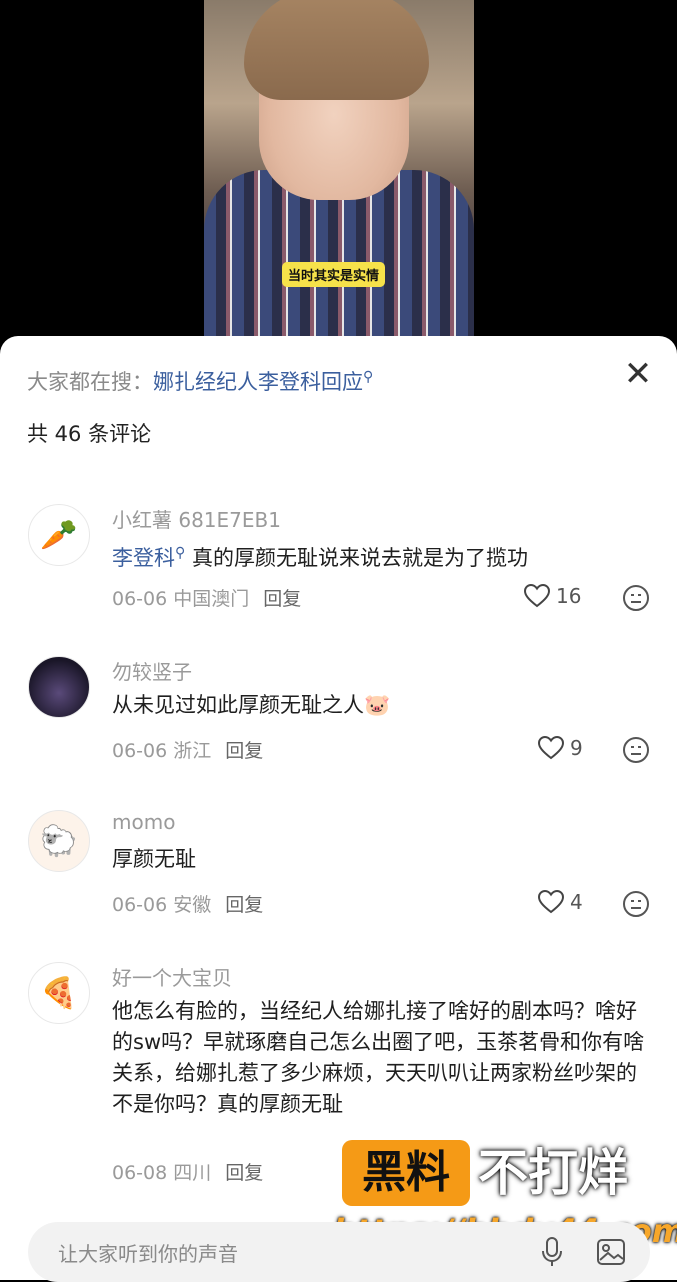 The height and width of the screenshot is (1282, 677). I want to click on microphone-icon, so click(552, 1252).